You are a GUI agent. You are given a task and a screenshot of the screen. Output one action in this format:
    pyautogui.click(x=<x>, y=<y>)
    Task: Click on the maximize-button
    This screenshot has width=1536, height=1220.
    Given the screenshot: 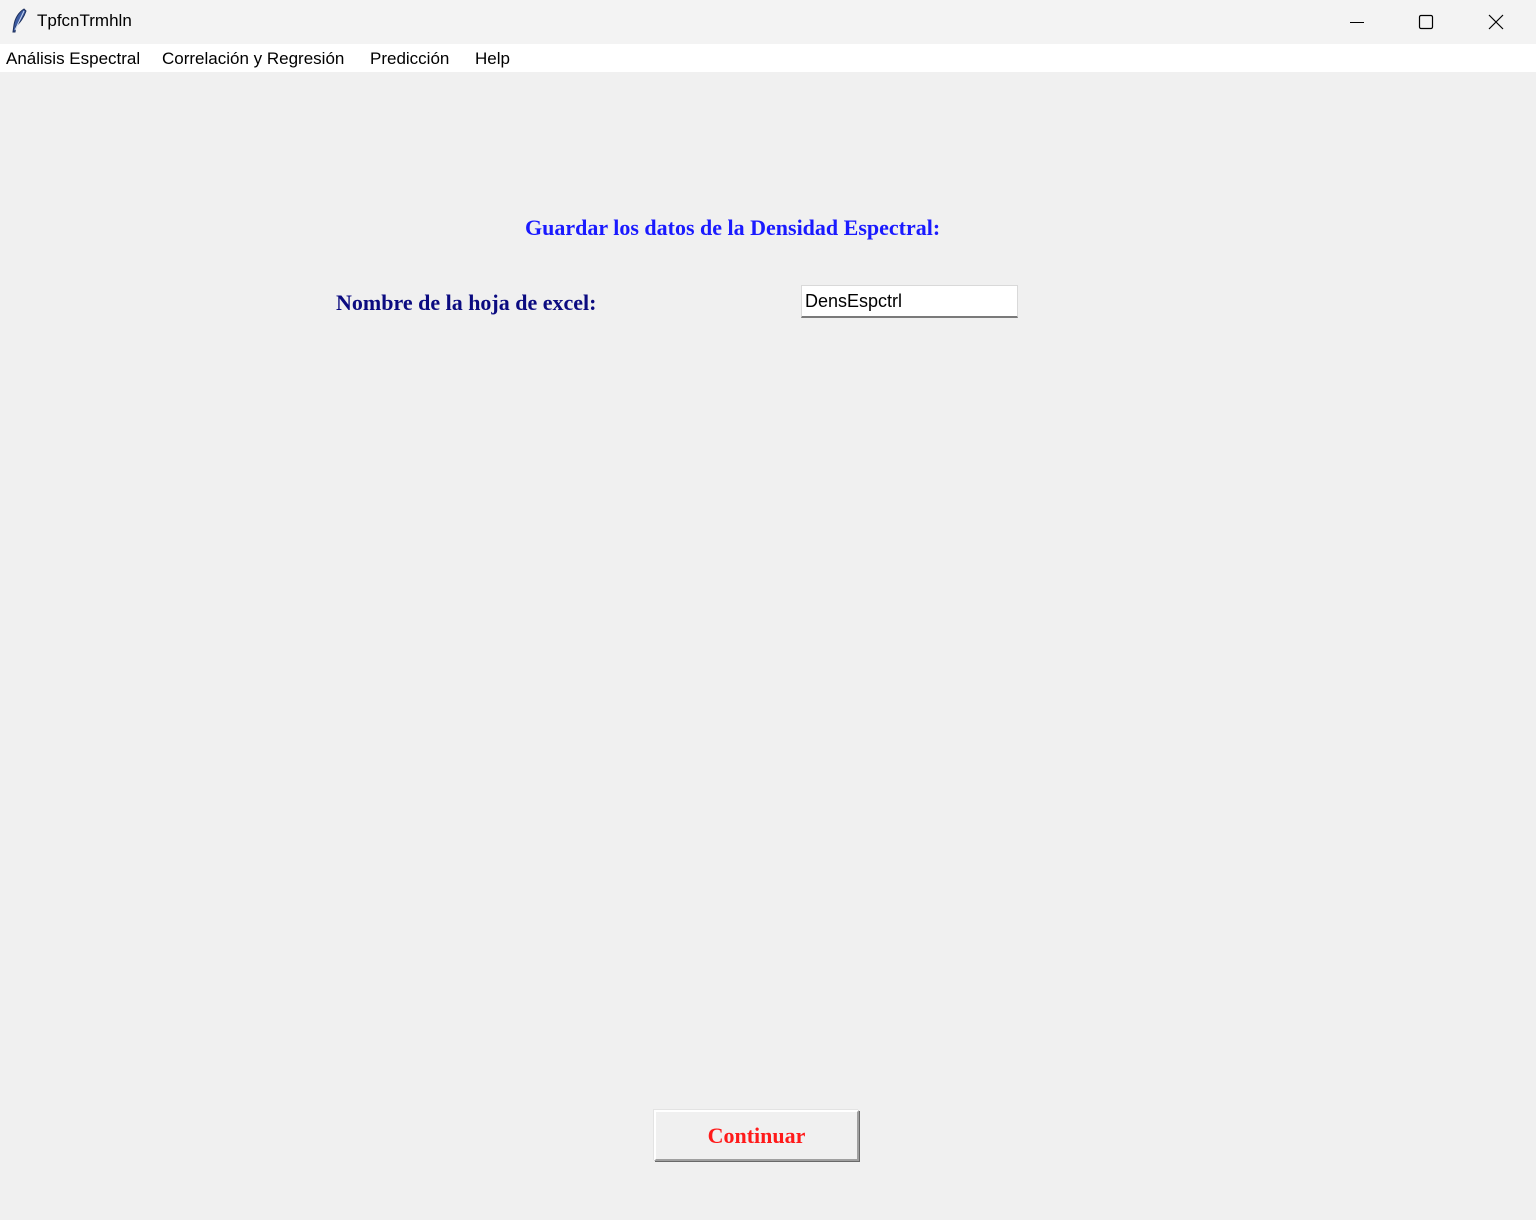 What is the action you would take?
    pyautogui.click(x=1426, y=22)
    